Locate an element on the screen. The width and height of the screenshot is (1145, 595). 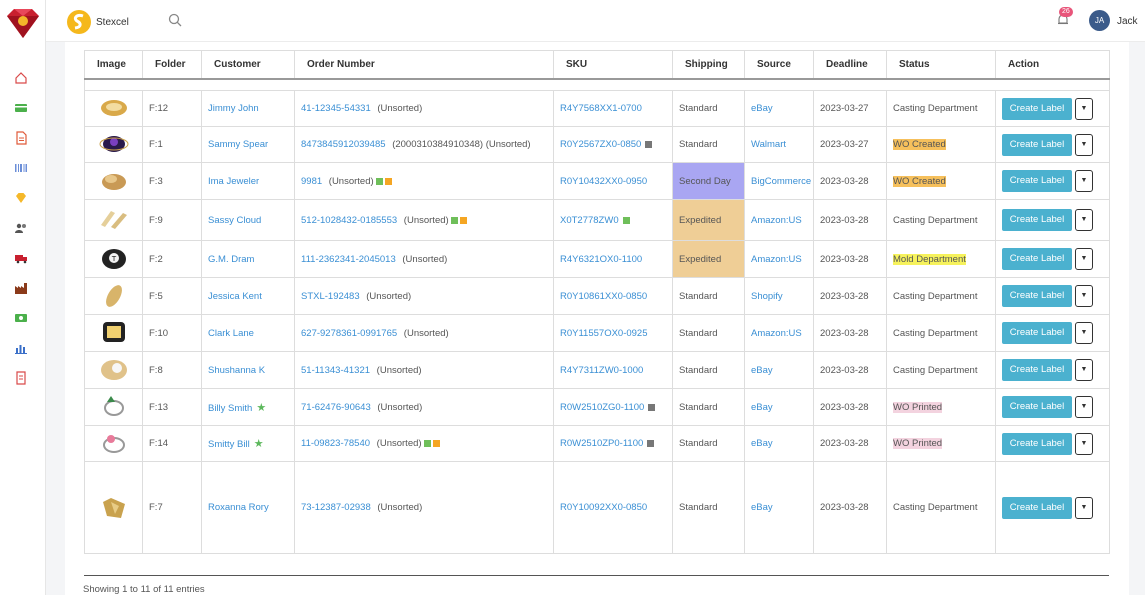
source-link: BigCommerce is located at coordinates (781, 181).